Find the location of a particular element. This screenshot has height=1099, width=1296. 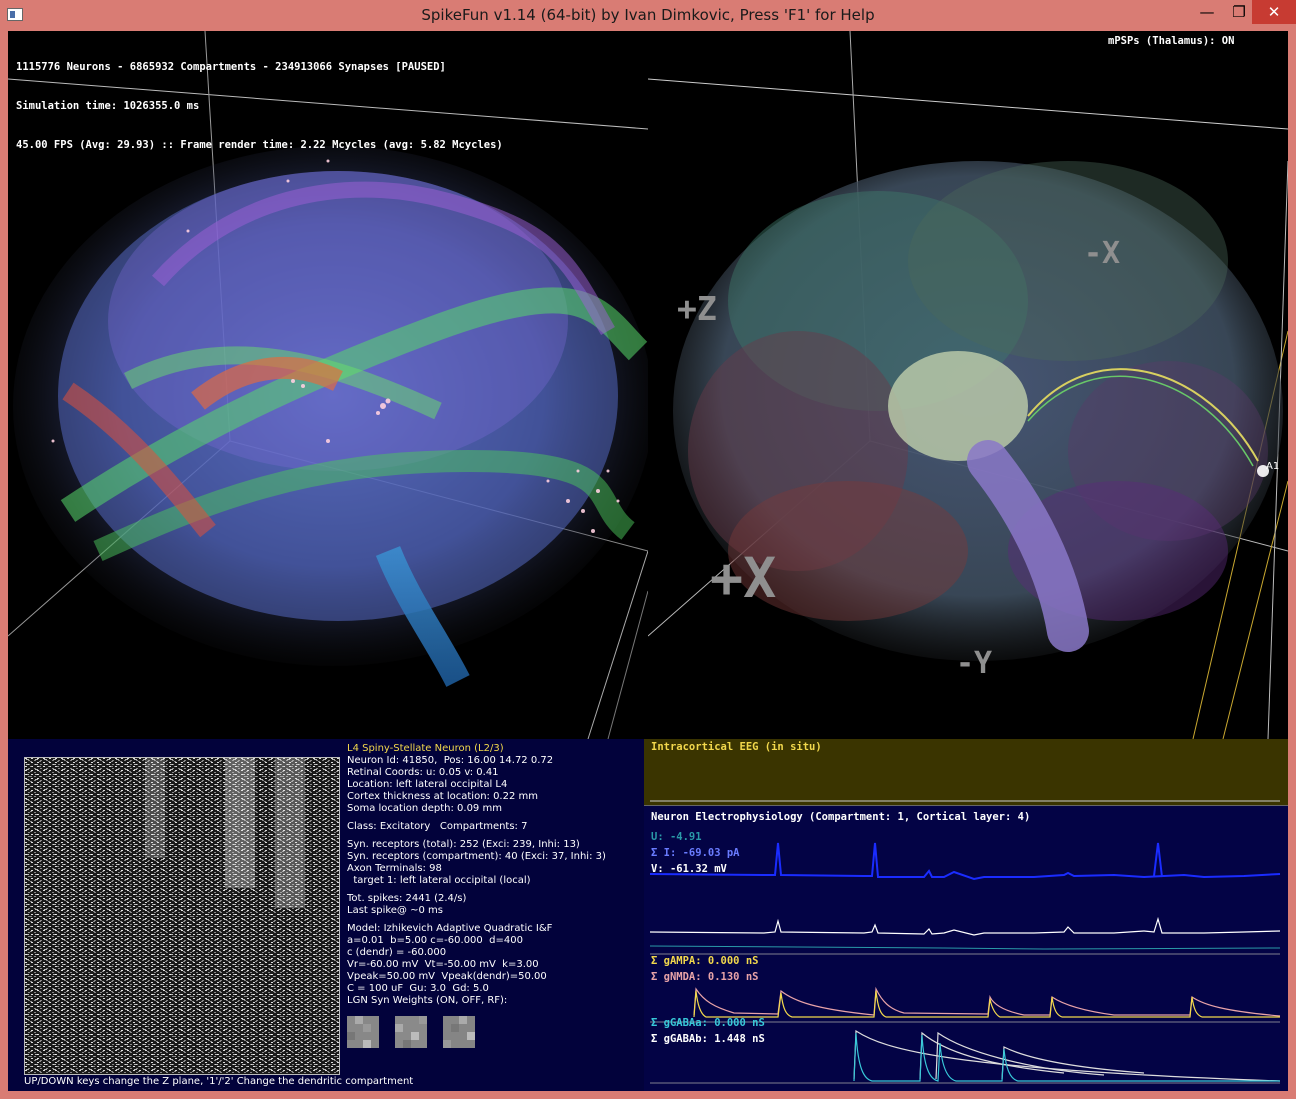

info-line: C = 100 uF Gu: 3.0 Gd: 5.0 is located at coordinates (418, 988).